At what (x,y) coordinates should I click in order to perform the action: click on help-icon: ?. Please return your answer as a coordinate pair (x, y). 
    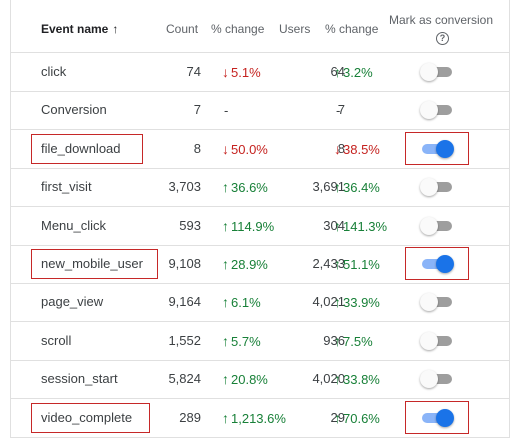
    Looking at the image, I should click on (442, 38).